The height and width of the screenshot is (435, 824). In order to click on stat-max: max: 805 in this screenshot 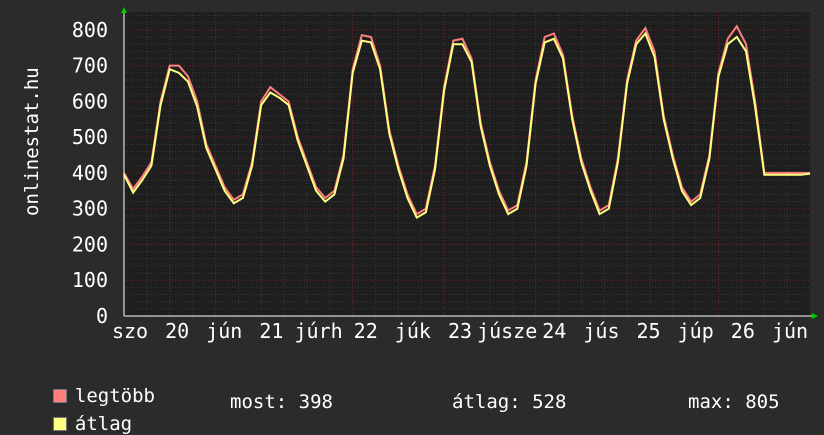, I will do `click(734, 402)`.